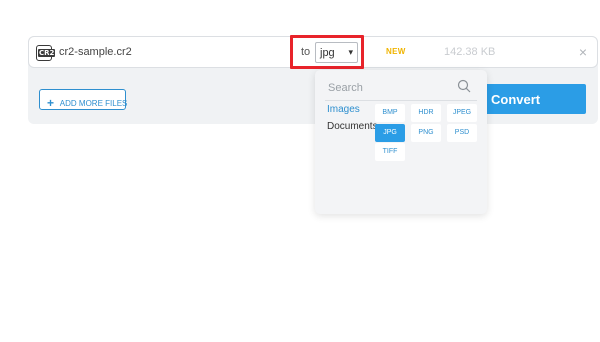 This screenshot has height=342, width=600. Describe the element at coordinates (533, 99) in the screenshot. I see `convert-button: Convert` at that location.